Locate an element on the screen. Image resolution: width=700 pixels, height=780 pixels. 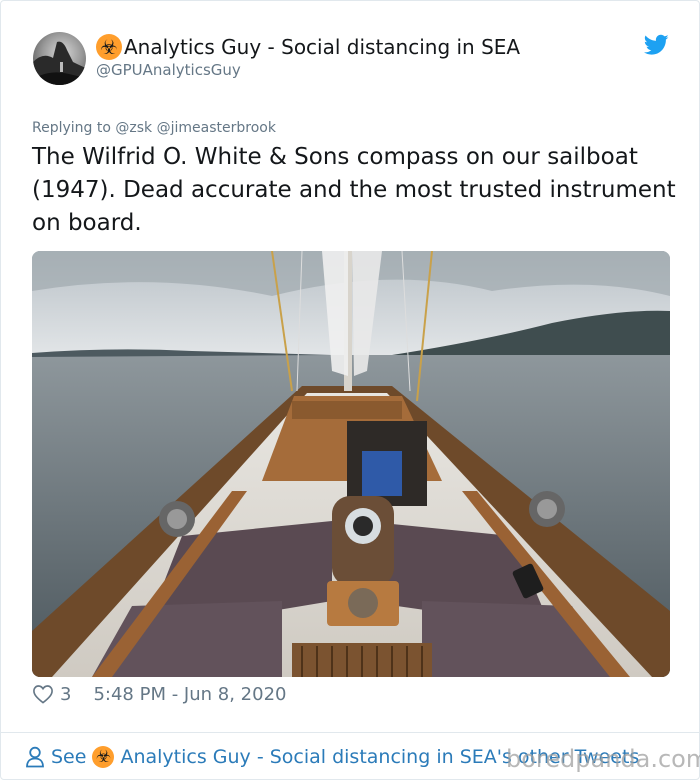
tweet-meta: 3 5:48 PM - Jun 8, 2020 is located at coordinates (159, 694).